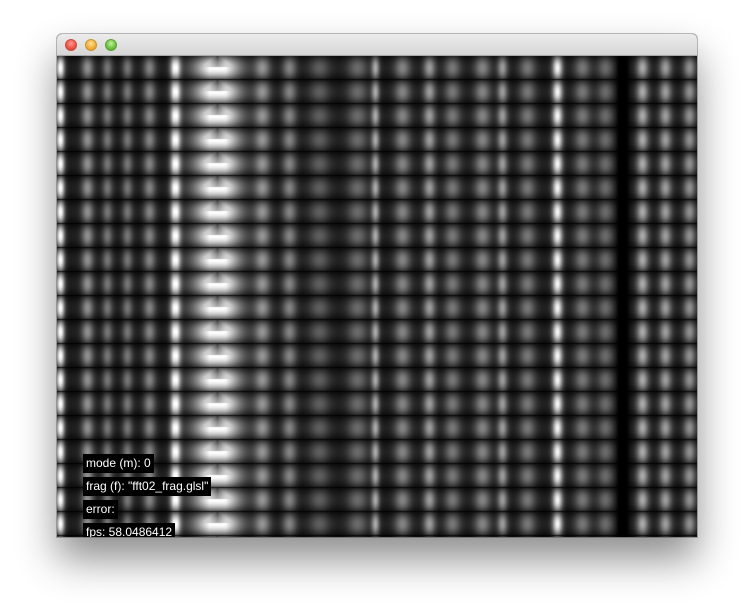 Image resolution: width=754 pixels, height=616 pixels. Describe the element at coordinates (147, 486) in the screenshot. I see `hud-frag-text: frag (f): "fft02_frag.glsl"` at that location.